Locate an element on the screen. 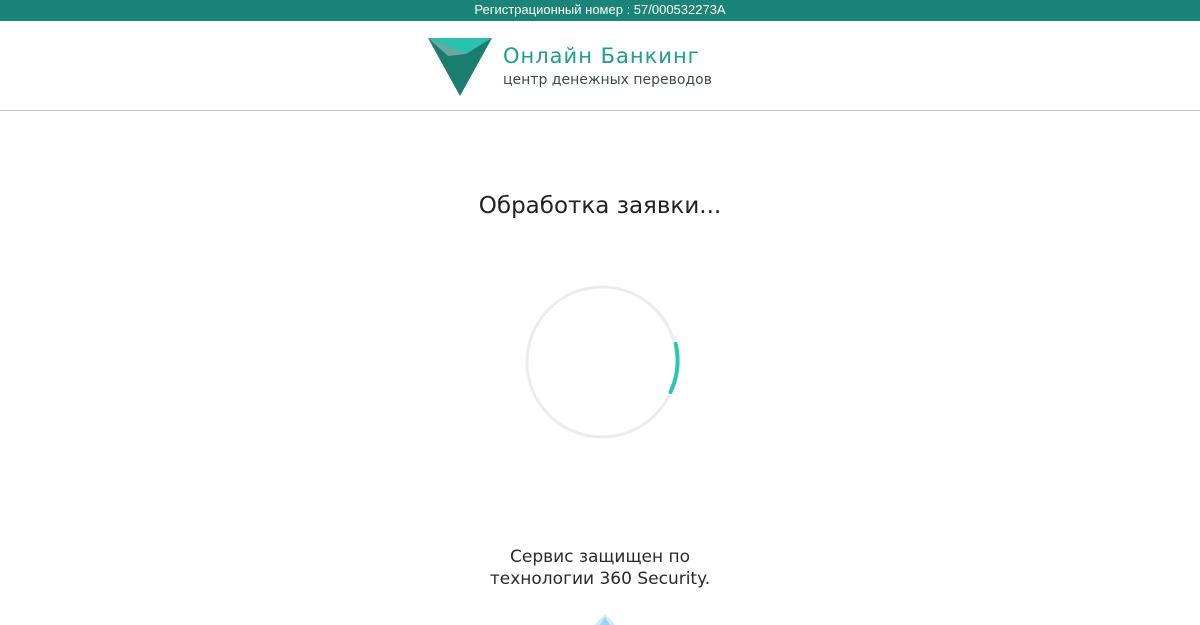  logo-triangle-icon is located at coordinates (460, 67).